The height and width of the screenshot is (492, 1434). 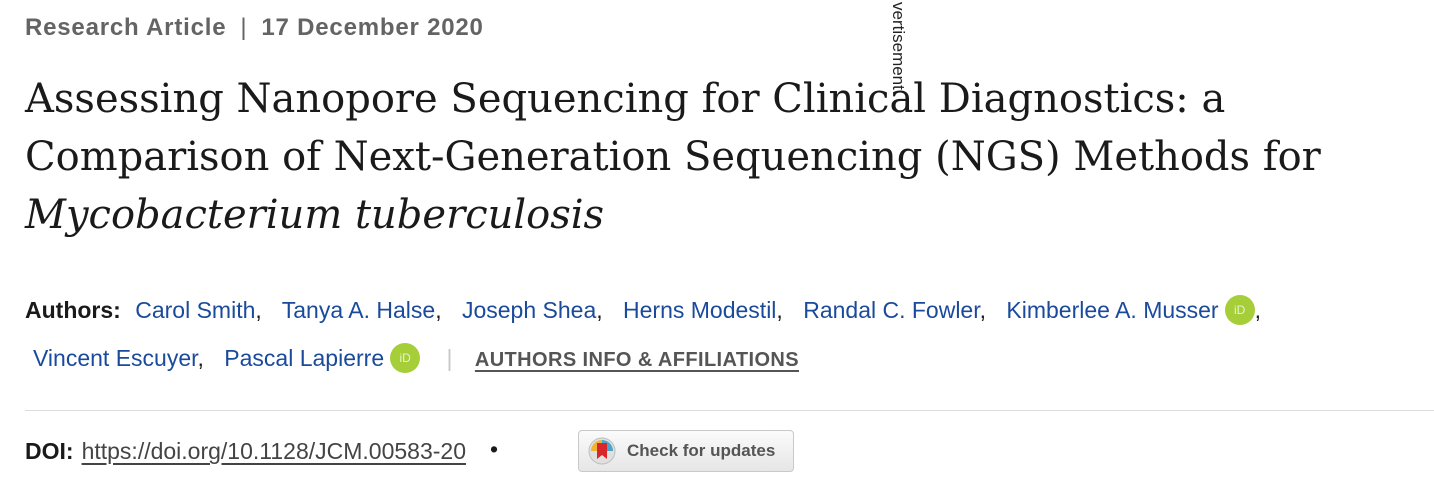 I want to click on author-link: Kimberlee A. Musser, so click(x=1112, y=310).